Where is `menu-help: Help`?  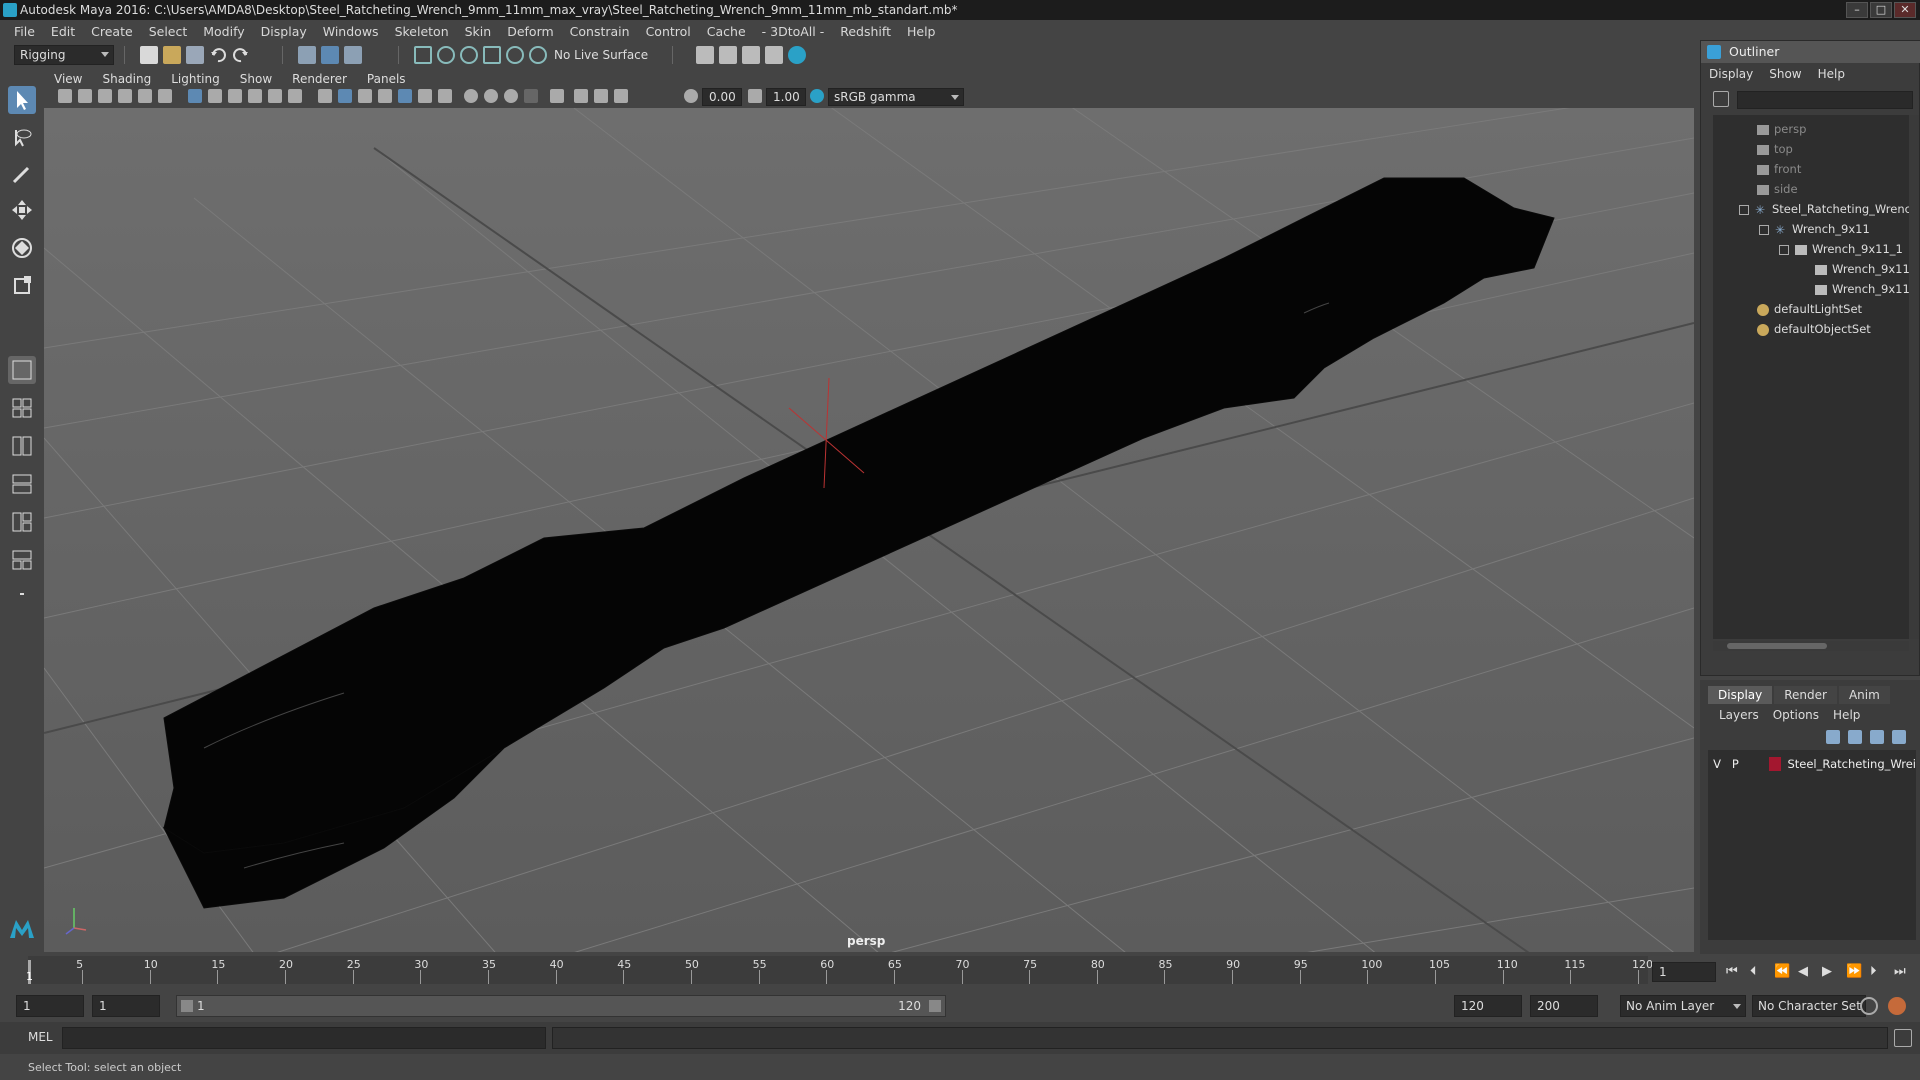
menu-help: Help is located at coordinates (921, 31).